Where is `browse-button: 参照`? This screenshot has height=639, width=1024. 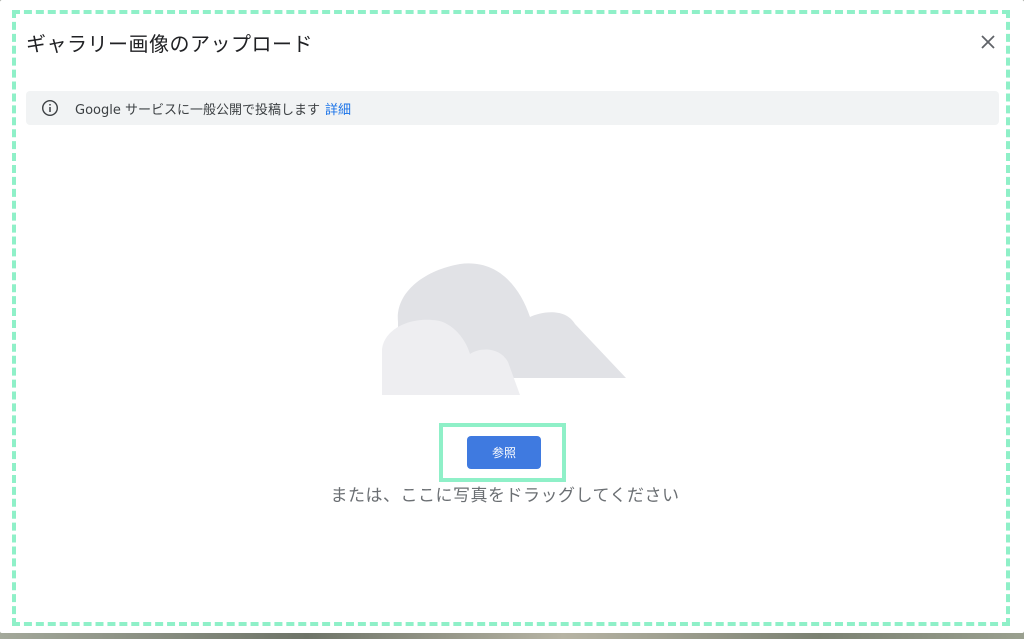 browse-button: 参照 is located at coordinates (504, 452).